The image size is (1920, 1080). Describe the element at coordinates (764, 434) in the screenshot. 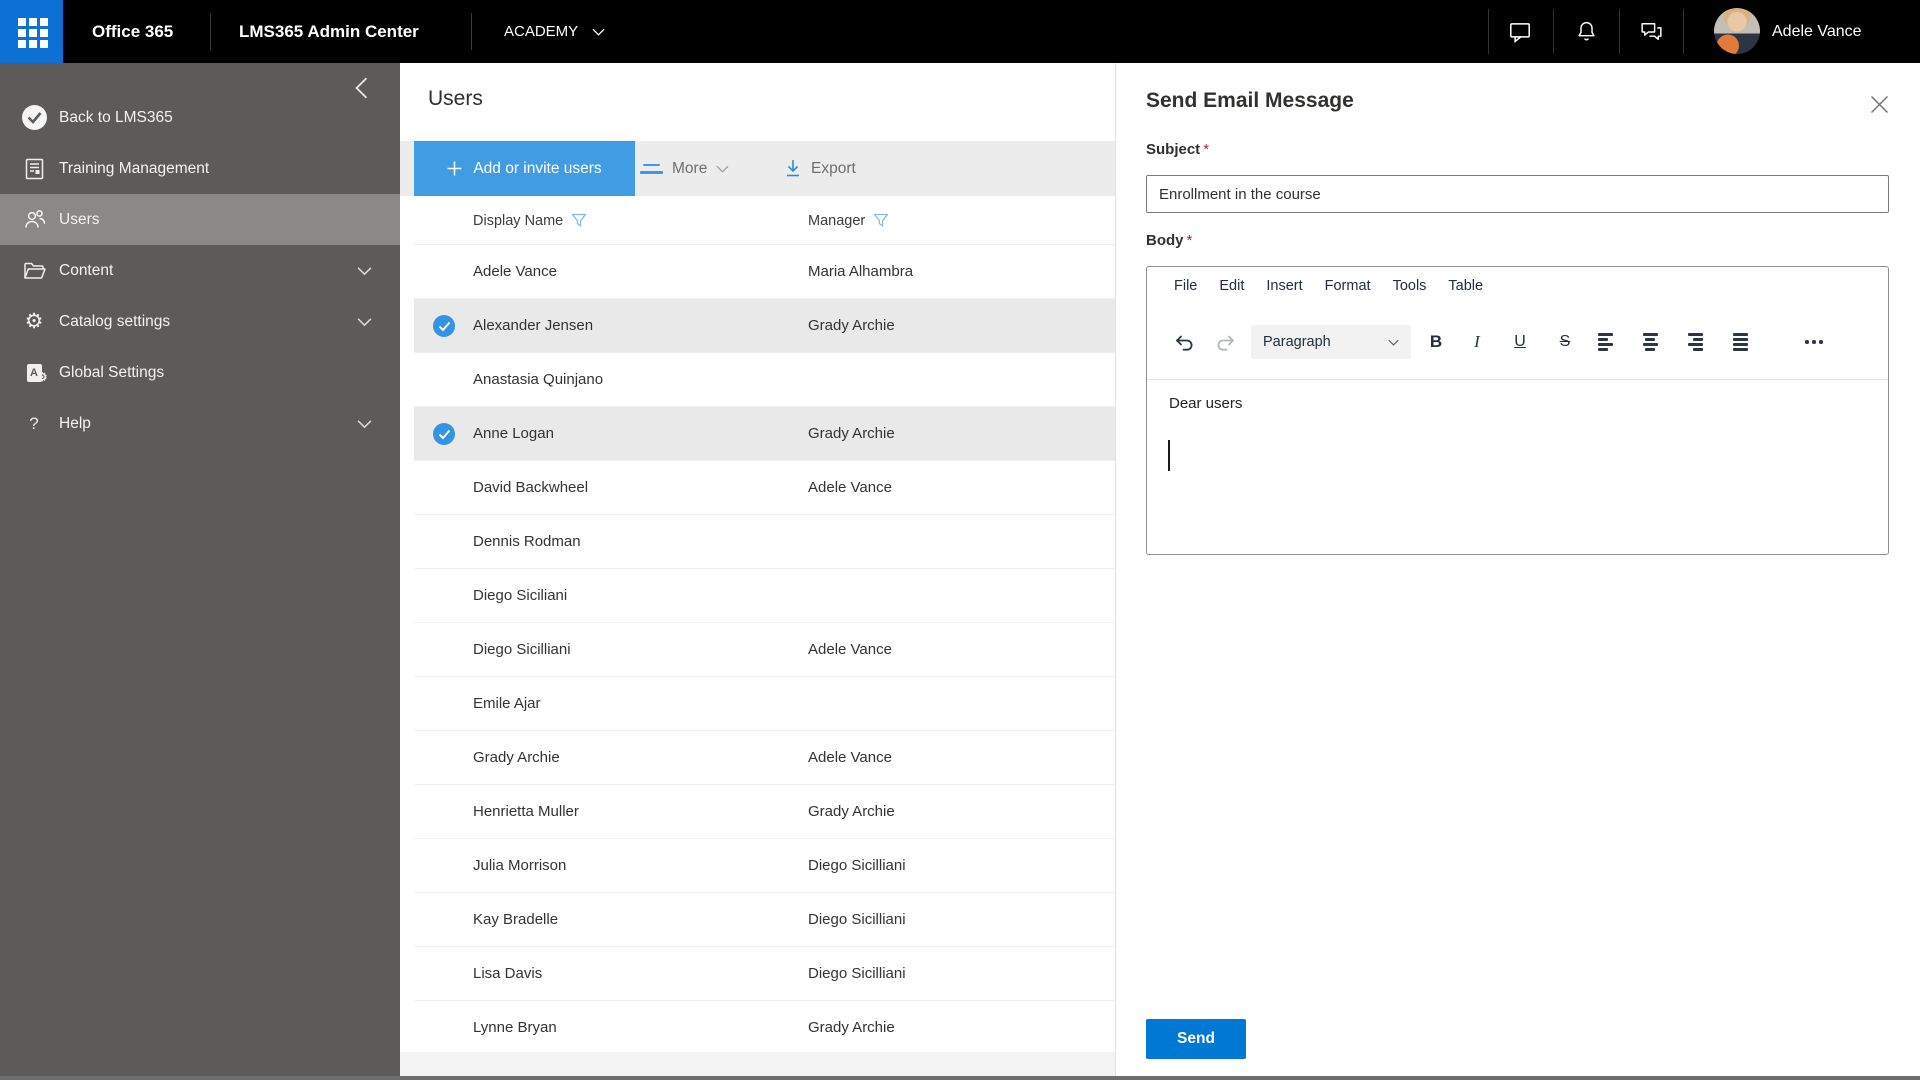

I see `table-row: Anne Logan Grady Archie` at that location.